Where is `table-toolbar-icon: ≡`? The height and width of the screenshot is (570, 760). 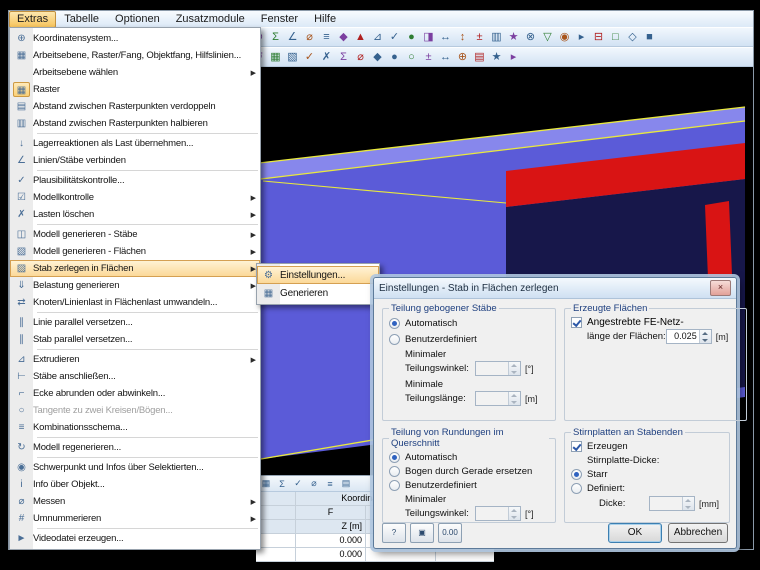
table-toolbar-icon: ≡ is located at coordinates (330, 484).